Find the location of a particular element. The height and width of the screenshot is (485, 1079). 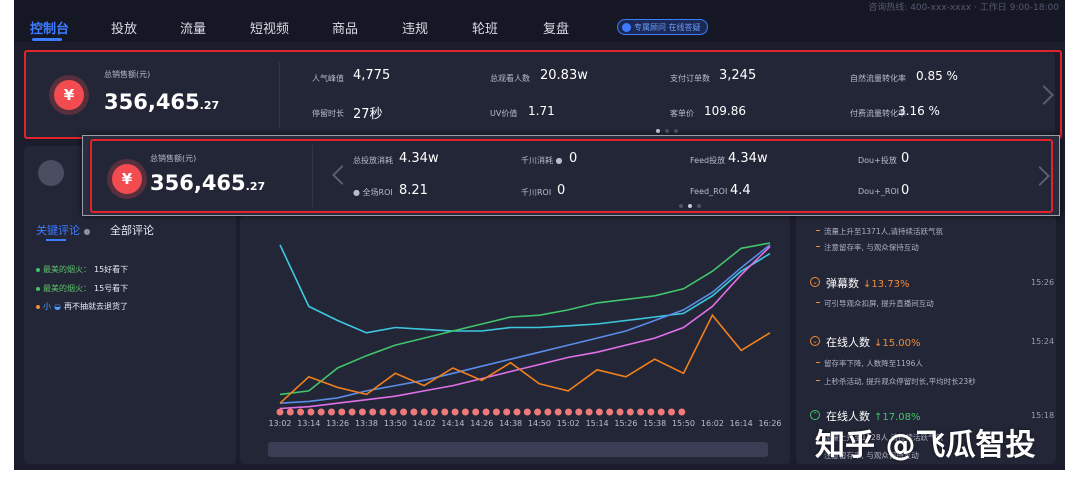

metric-label: Dou+投放 is located at coordinates (877, 160).